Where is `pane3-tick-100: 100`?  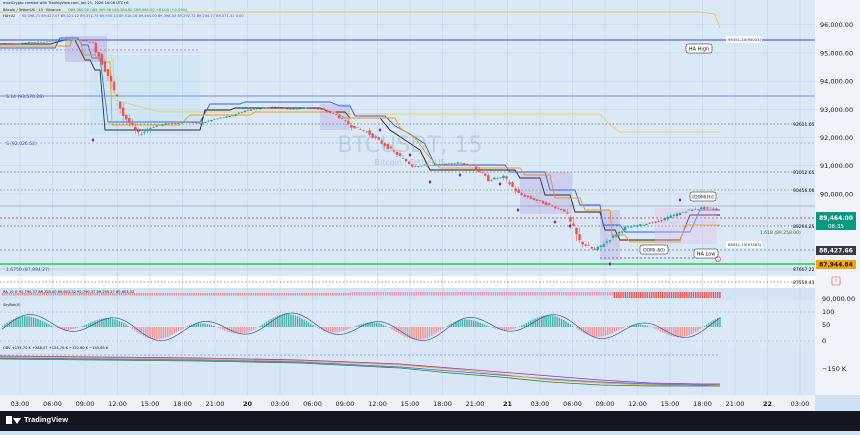
pane3-tick-100: 100 is located at coordinates (828, 312).